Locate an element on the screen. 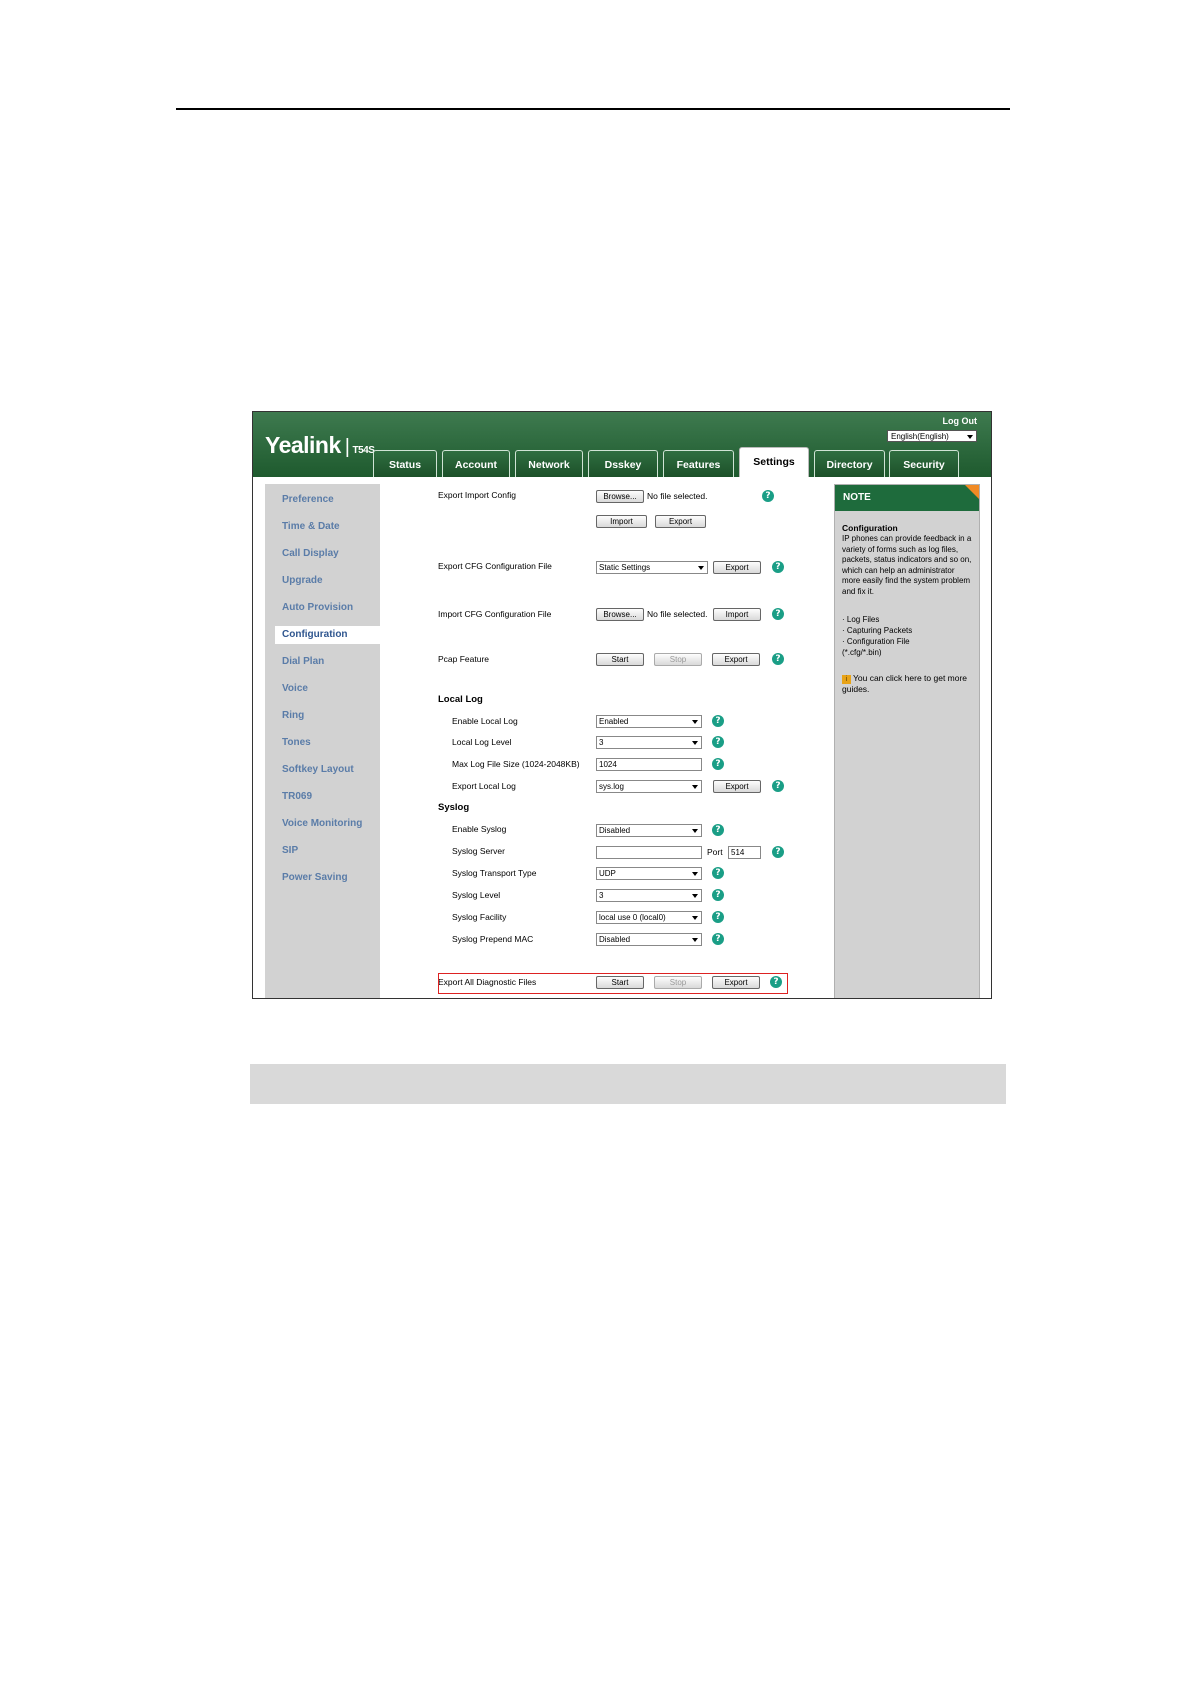 Image resolution: width=1191 pixels, height=1684 pixels. local-log-level-label: Local Log Level is located at coordinates (482, 742).